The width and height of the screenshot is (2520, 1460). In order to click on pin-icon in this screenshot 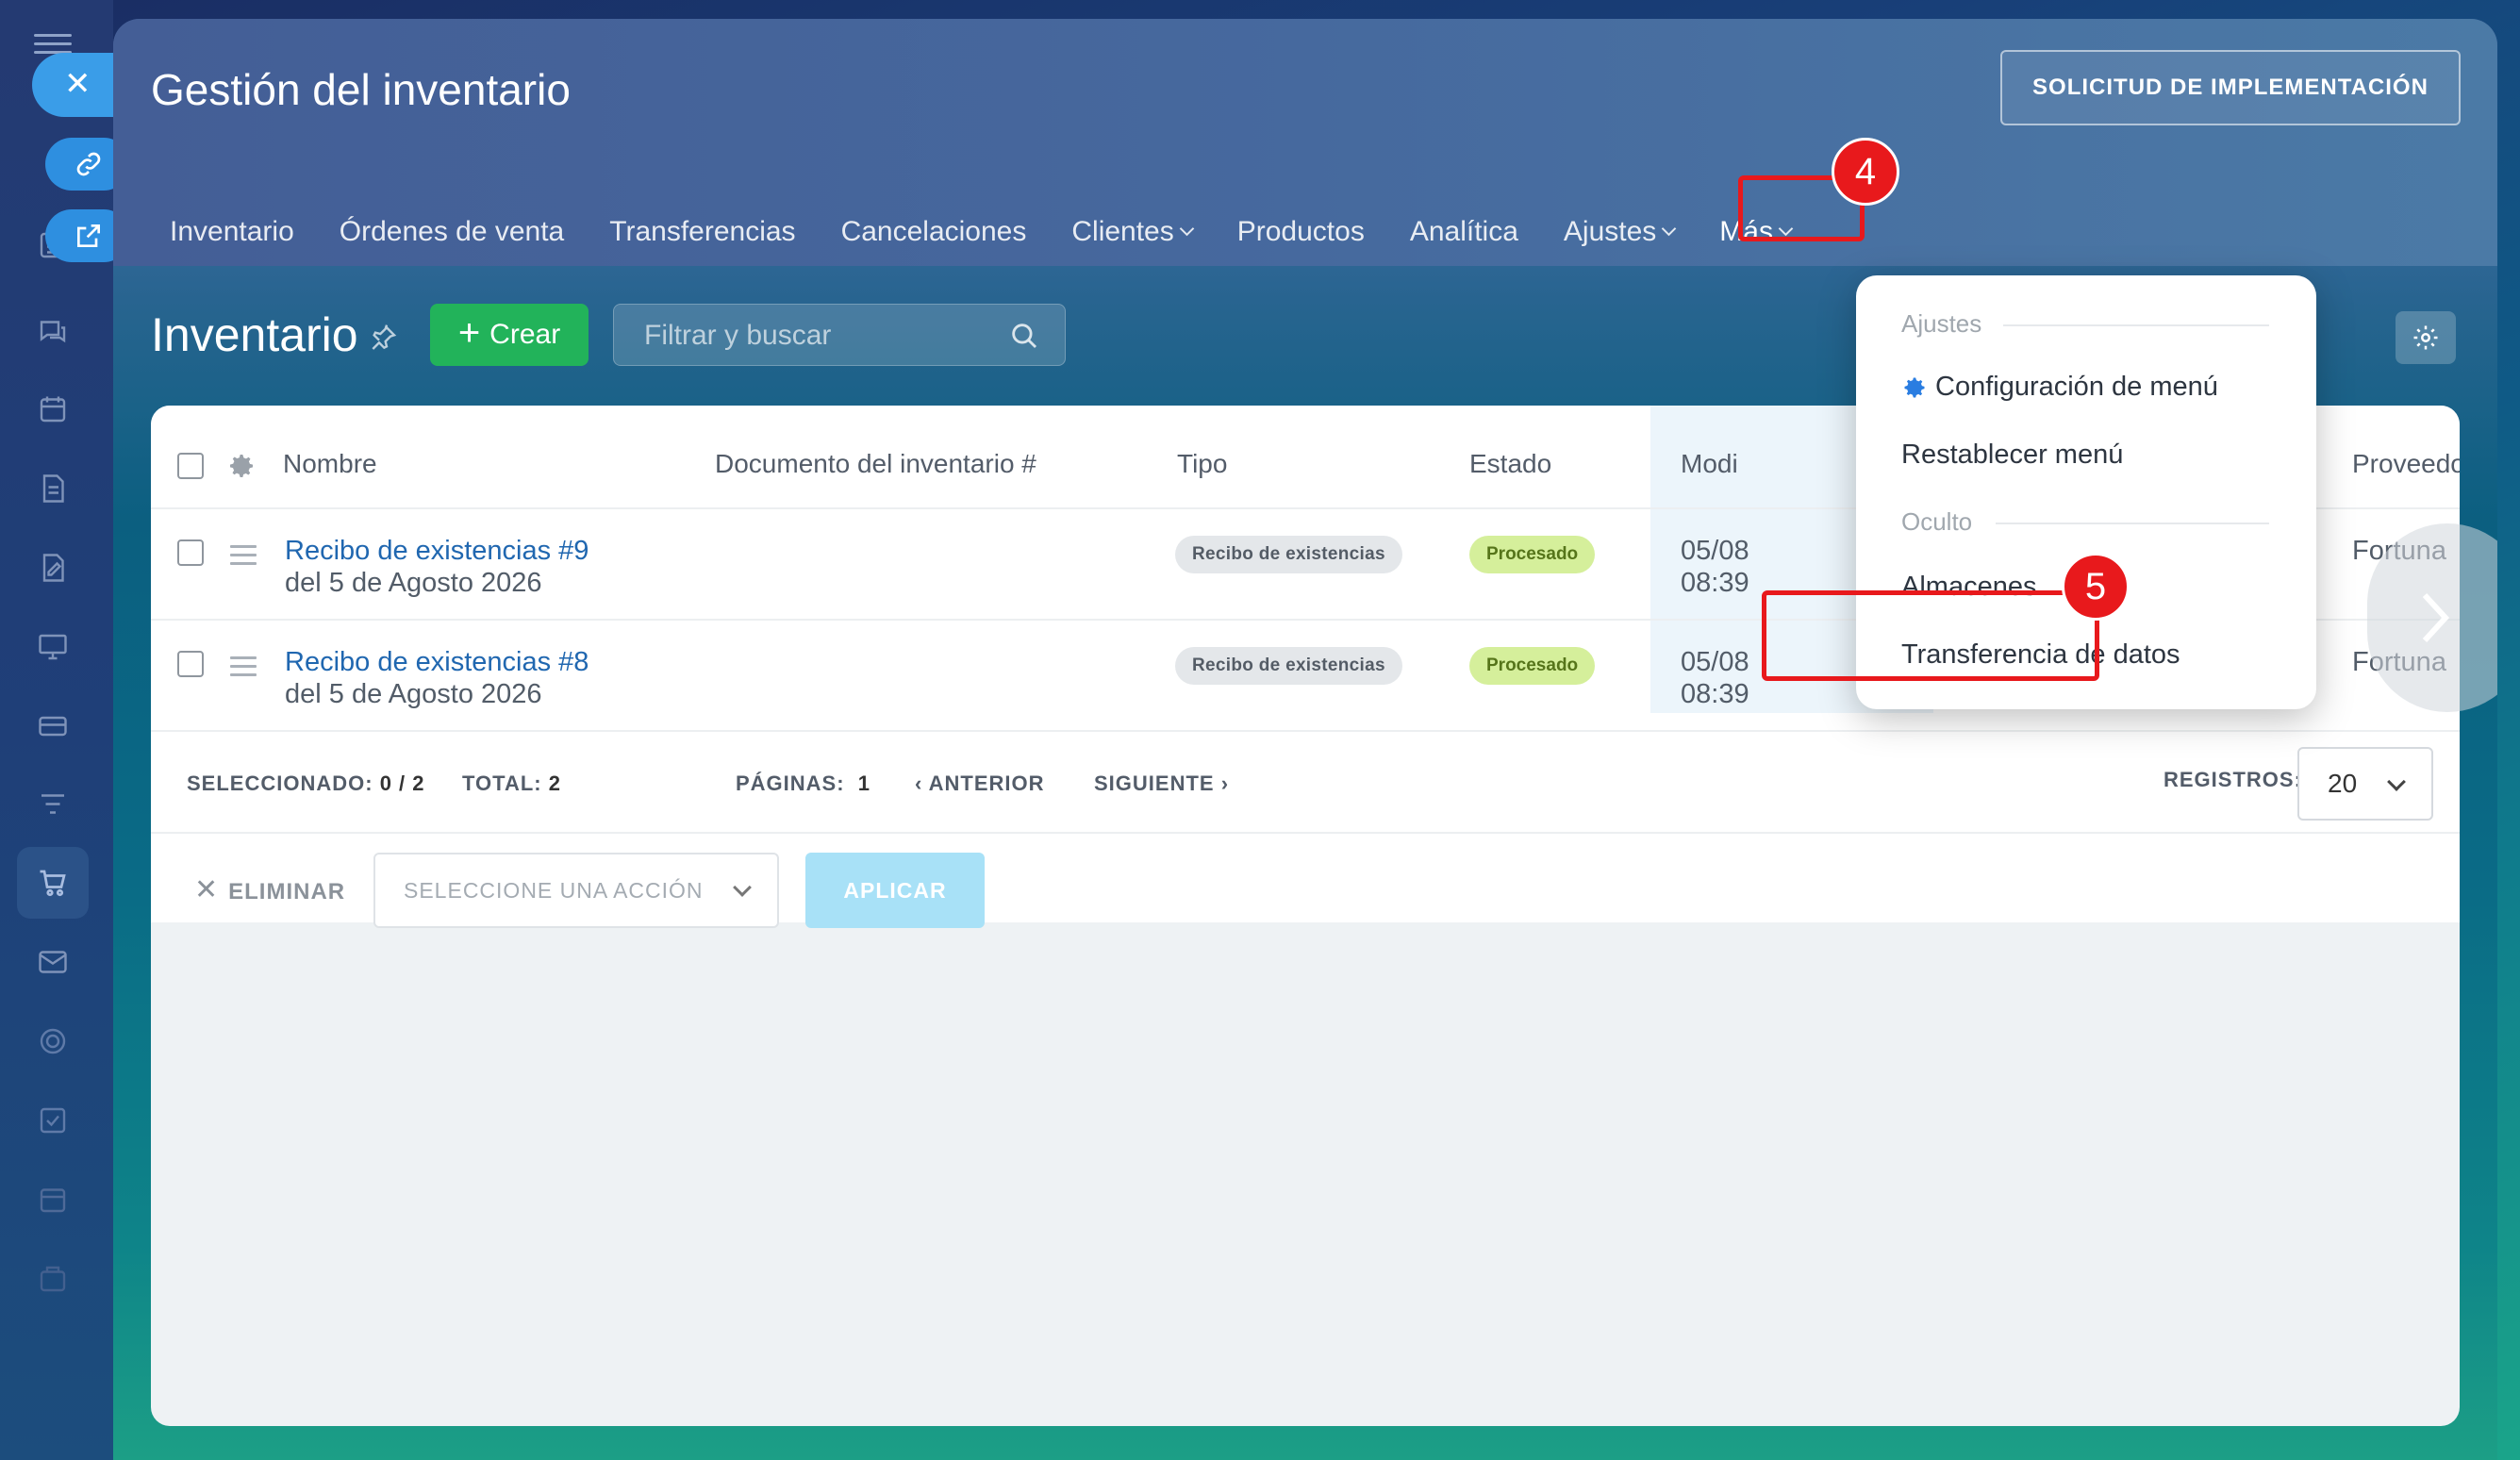, I will do `click(383, 338)`.